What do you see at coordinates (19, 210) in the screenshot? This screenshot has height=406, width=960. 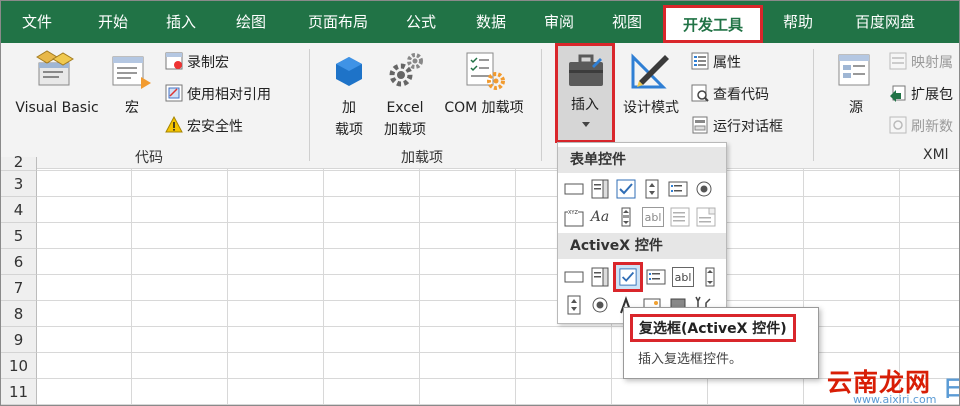 I see `row-header-4: 4` at bounding box center [19, 210].